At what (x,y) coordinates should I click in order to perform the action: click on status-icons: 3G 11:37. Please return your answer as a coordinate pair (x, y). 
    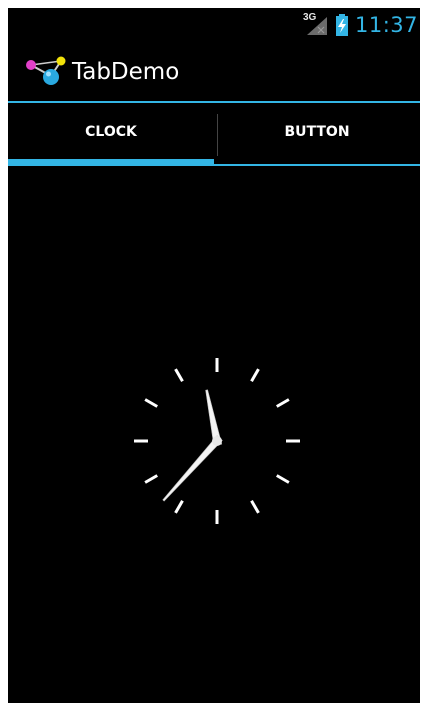
    Looking at the image, I should click on (360, 25).